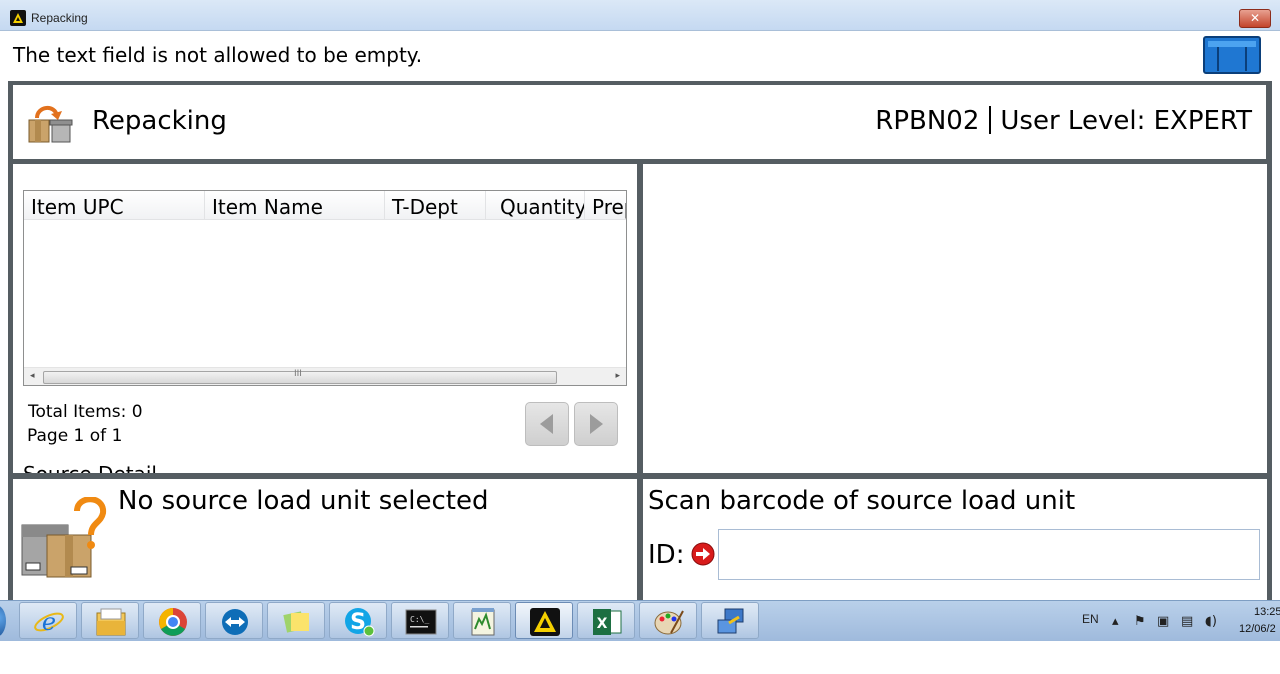 The height and width of the screenshot is (674, 1280). I want to click on svg-text: C:\_, so click(419, 619).